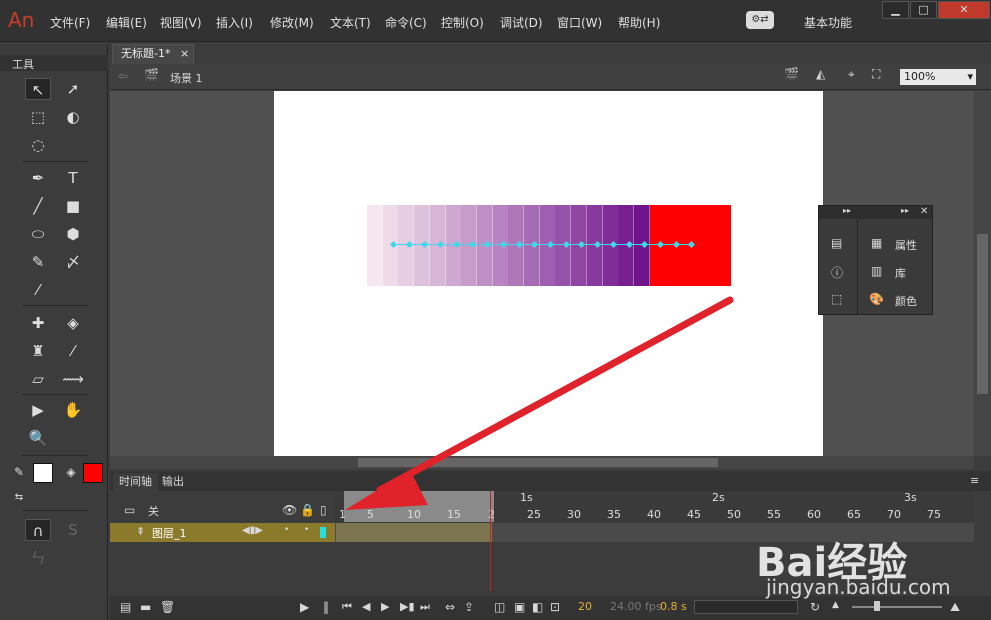 The image size is (991, 620). Describe the element at coordinates (539, 403) in the screenshot. I see `annotation-arrow` at that location.